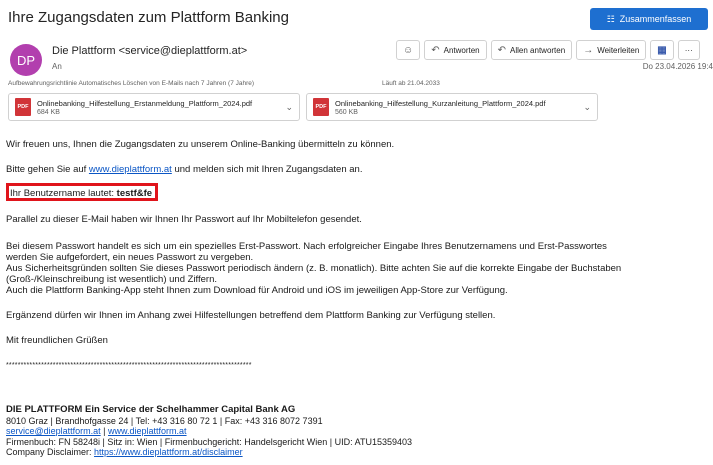 This screenshot has width=713, height=465. I want to click on reply-all-icon: ↶, so click(502, 50).